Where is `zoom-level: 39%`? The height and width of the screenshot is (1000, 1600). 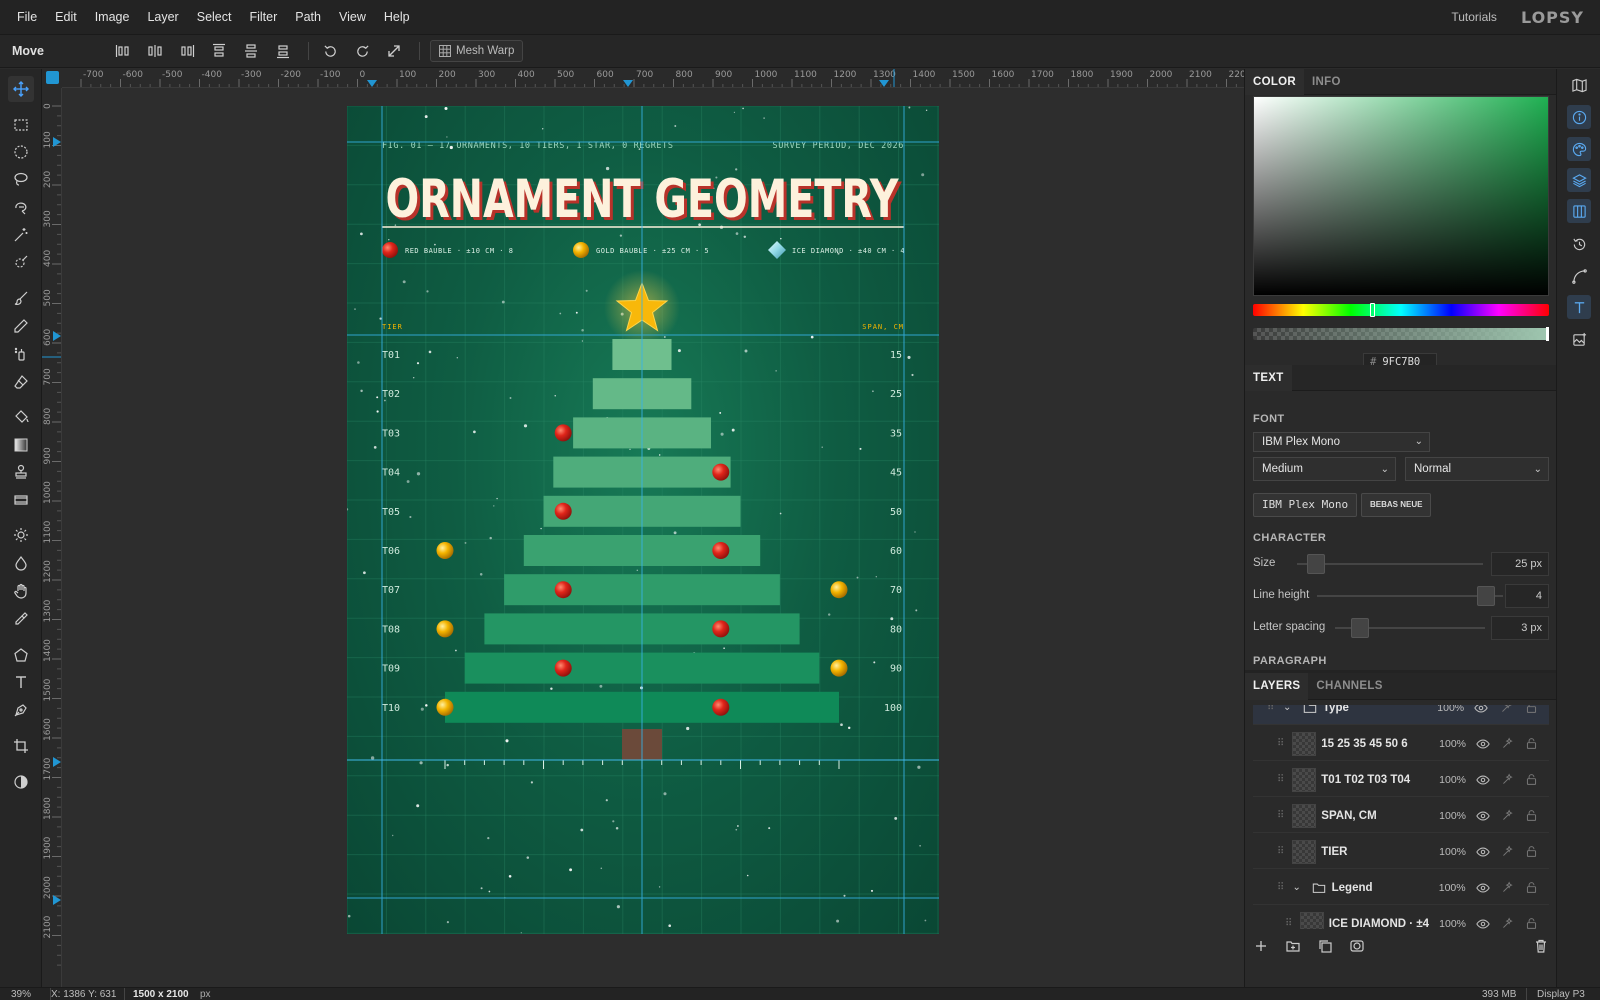
zoom-level: 39% is located at coordinates (21, 994).